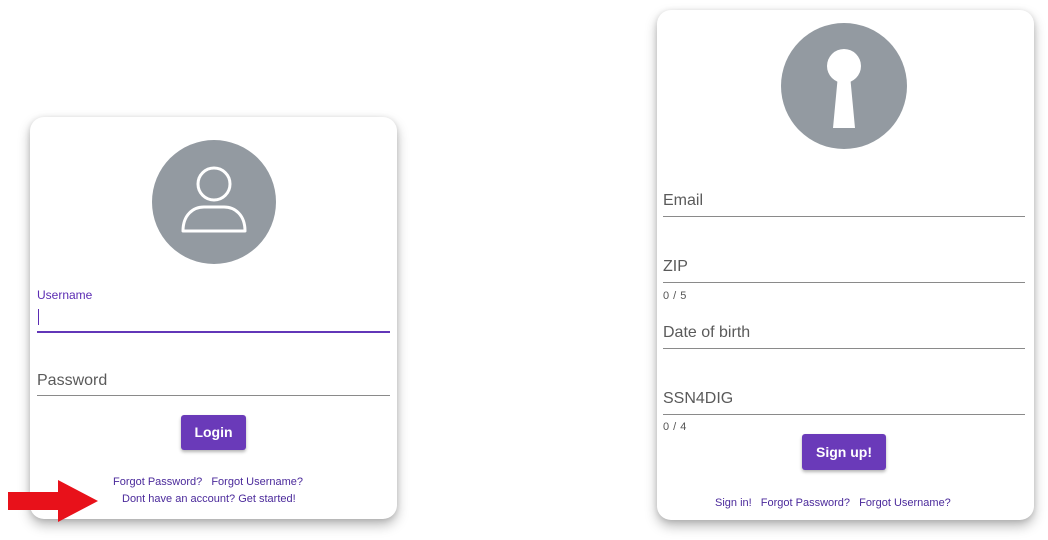  What do you see at coordinates (707, 332) in the screenshot?
I see `dob-label: Date of birth` at bounding box center [707, 332].